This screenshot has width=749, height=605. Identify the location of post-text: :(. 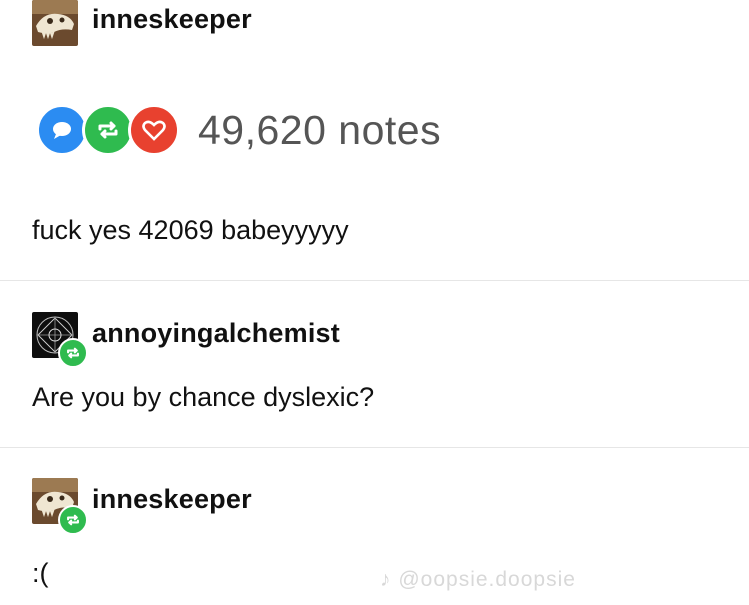
(40, 573).